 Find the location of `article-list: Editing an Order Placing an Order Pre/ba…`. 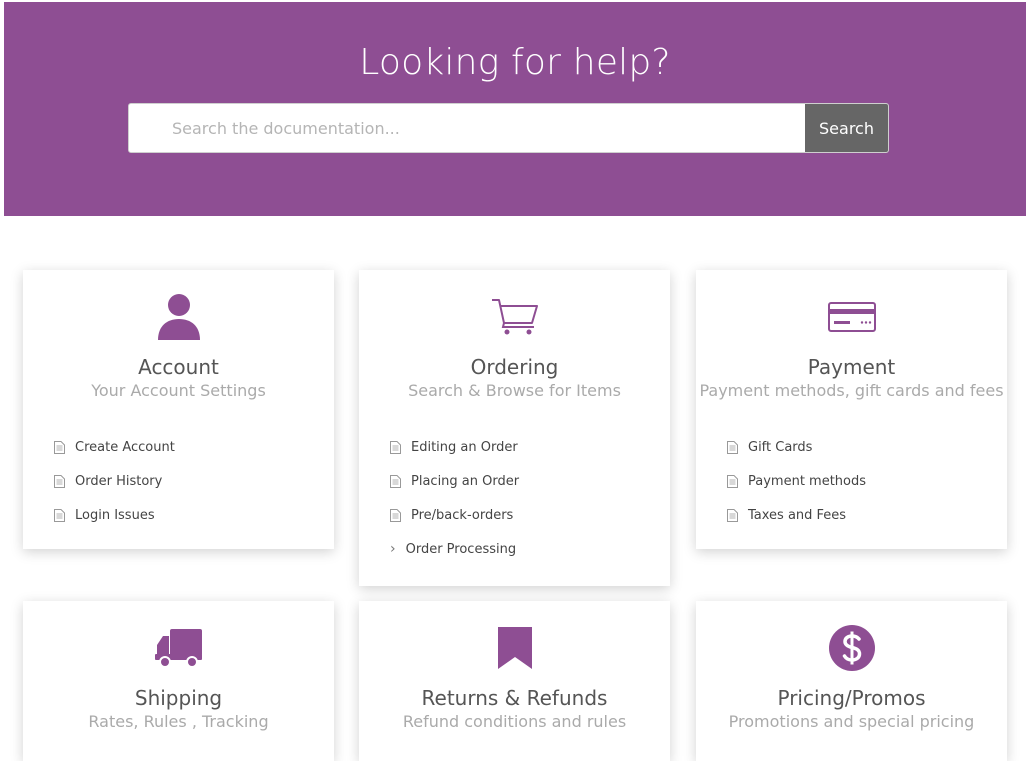

article-list: Editing an Order Placing an Order Pre/ba… is located at coordinates (454, 498).